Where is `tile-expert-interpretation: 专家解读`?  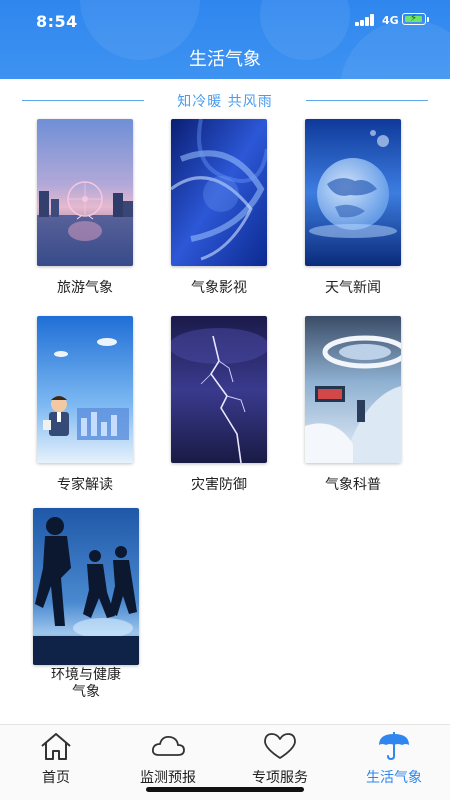 tile-expert-interpretation: 专家解读 is located at coordinates (87, 405).